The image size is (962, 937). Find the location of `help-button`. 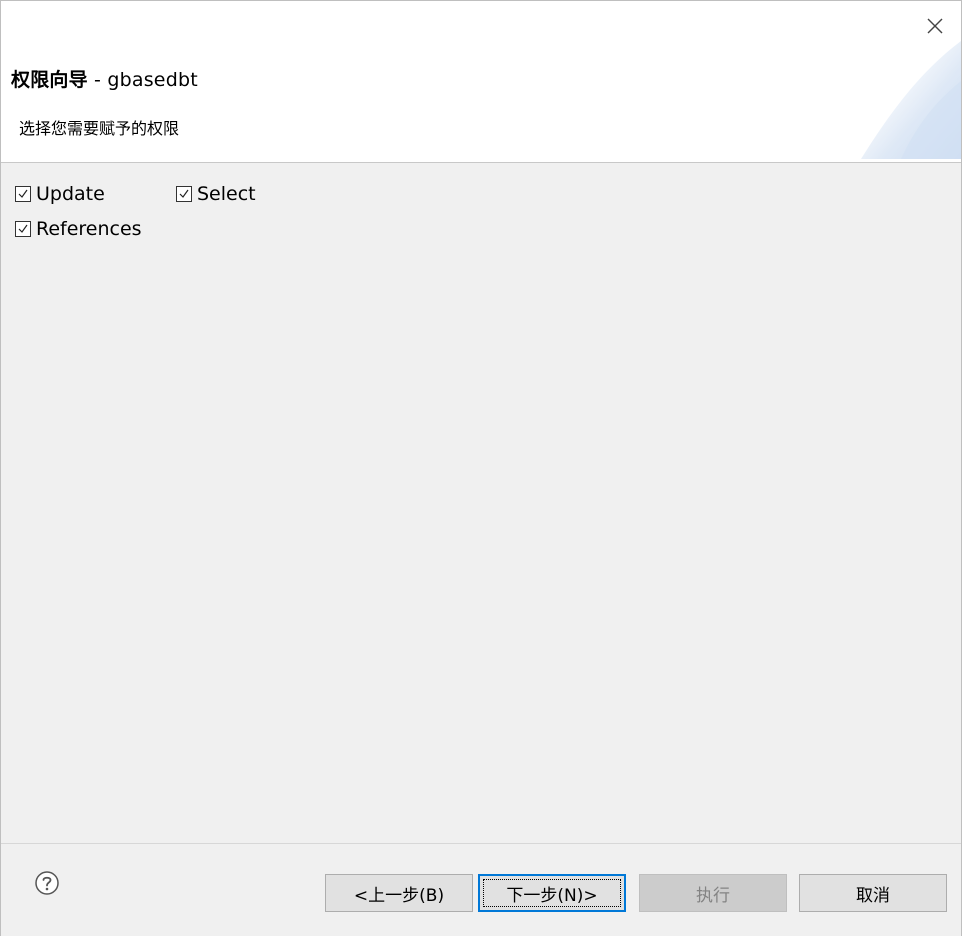

help-button is located at coordinates (47, 883).